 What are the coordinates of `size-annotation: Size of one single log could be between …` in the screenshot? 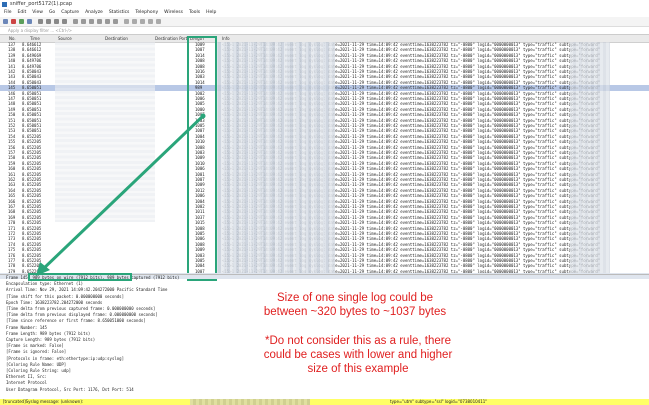 It's located at (355, 305).